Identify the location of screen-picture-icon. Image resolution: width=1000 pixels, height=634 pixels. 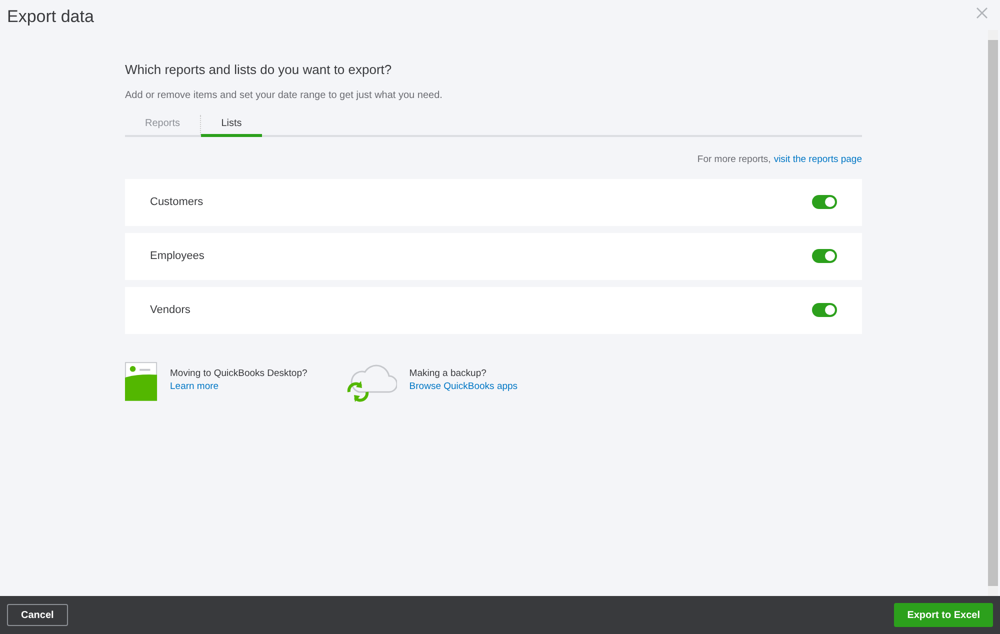
(141, 381).